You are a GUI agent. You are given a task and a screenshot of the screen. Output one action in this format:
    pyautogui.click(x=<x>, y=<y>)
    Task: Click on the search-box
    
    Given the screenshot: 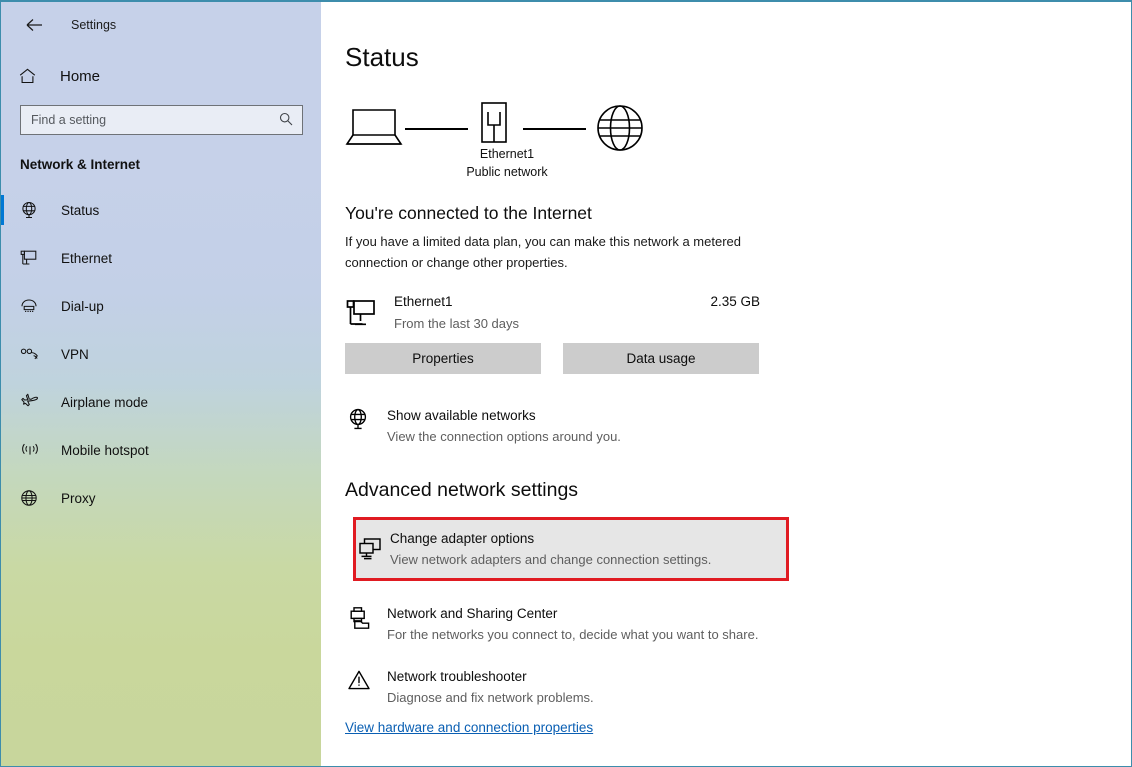 What is the action you would take?
    pyautogui.click(x=161, y=120)
    